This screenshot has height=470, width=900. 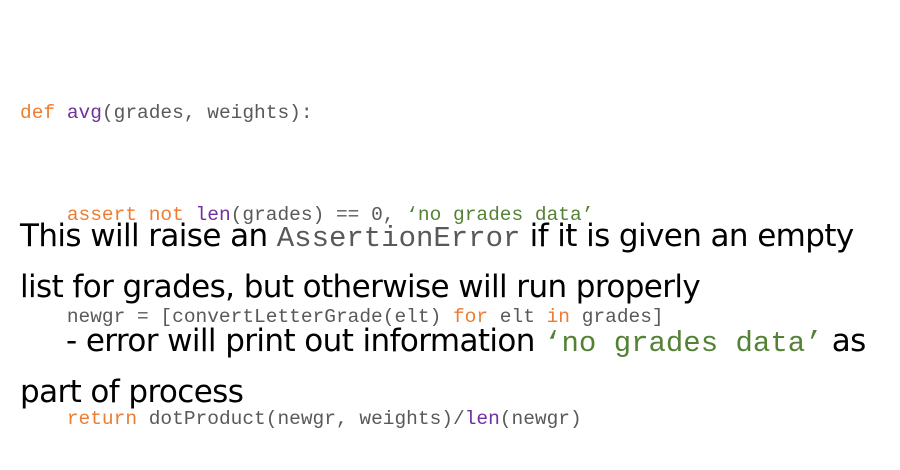 What do you see at coordinates (305, 341) in the screenshot?
I see `para2-text-before: - error will print out information` at bounding box center [305, 341].